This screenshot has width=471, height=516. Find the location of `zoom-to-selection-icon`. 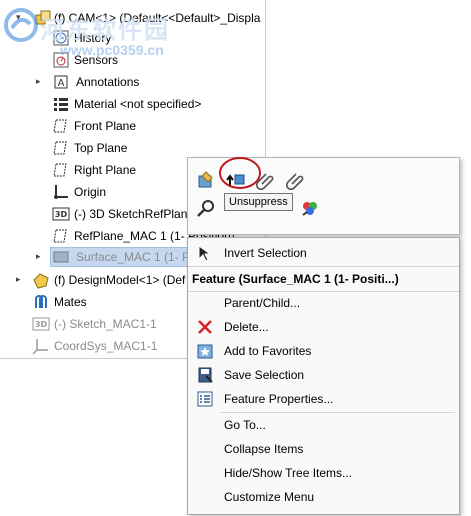

zoom-to-selection-icon is located at coordinates (206, 208).